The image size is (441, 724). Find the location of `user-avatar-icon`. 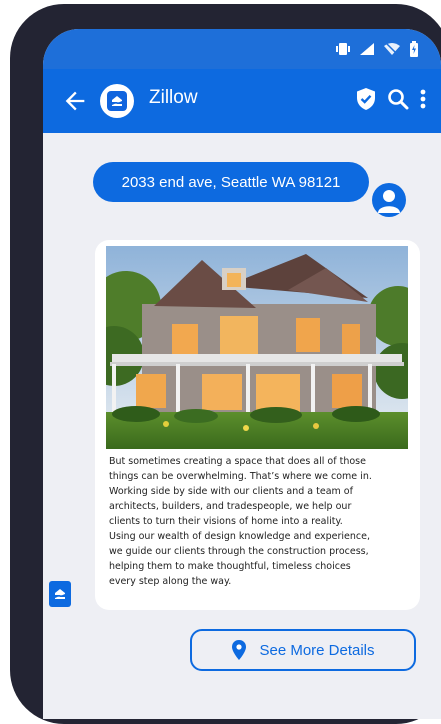

user-avatar-icon is located at coordinates (389, 200).